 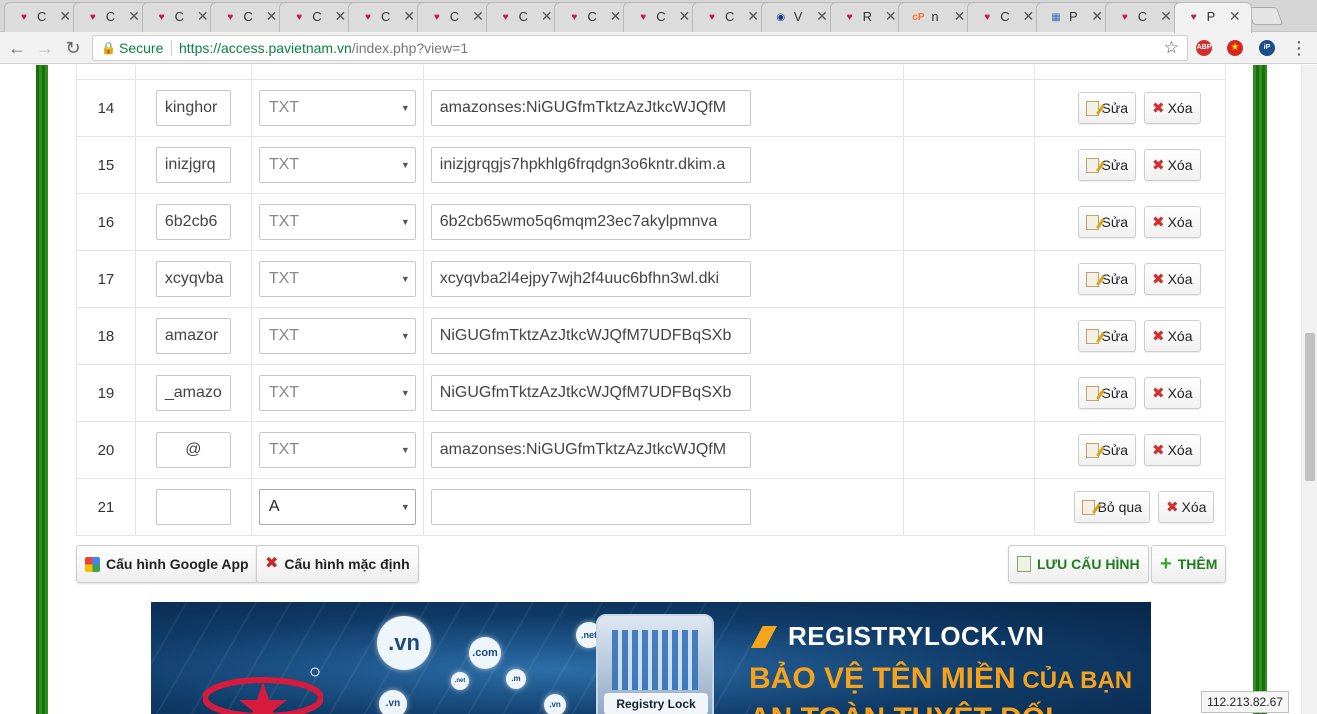 I want to click on record-value-input: inizjgrqgjs7hpkhlg6frqdgn3o6kntr.dkim.a, so click(x=590, y=165).